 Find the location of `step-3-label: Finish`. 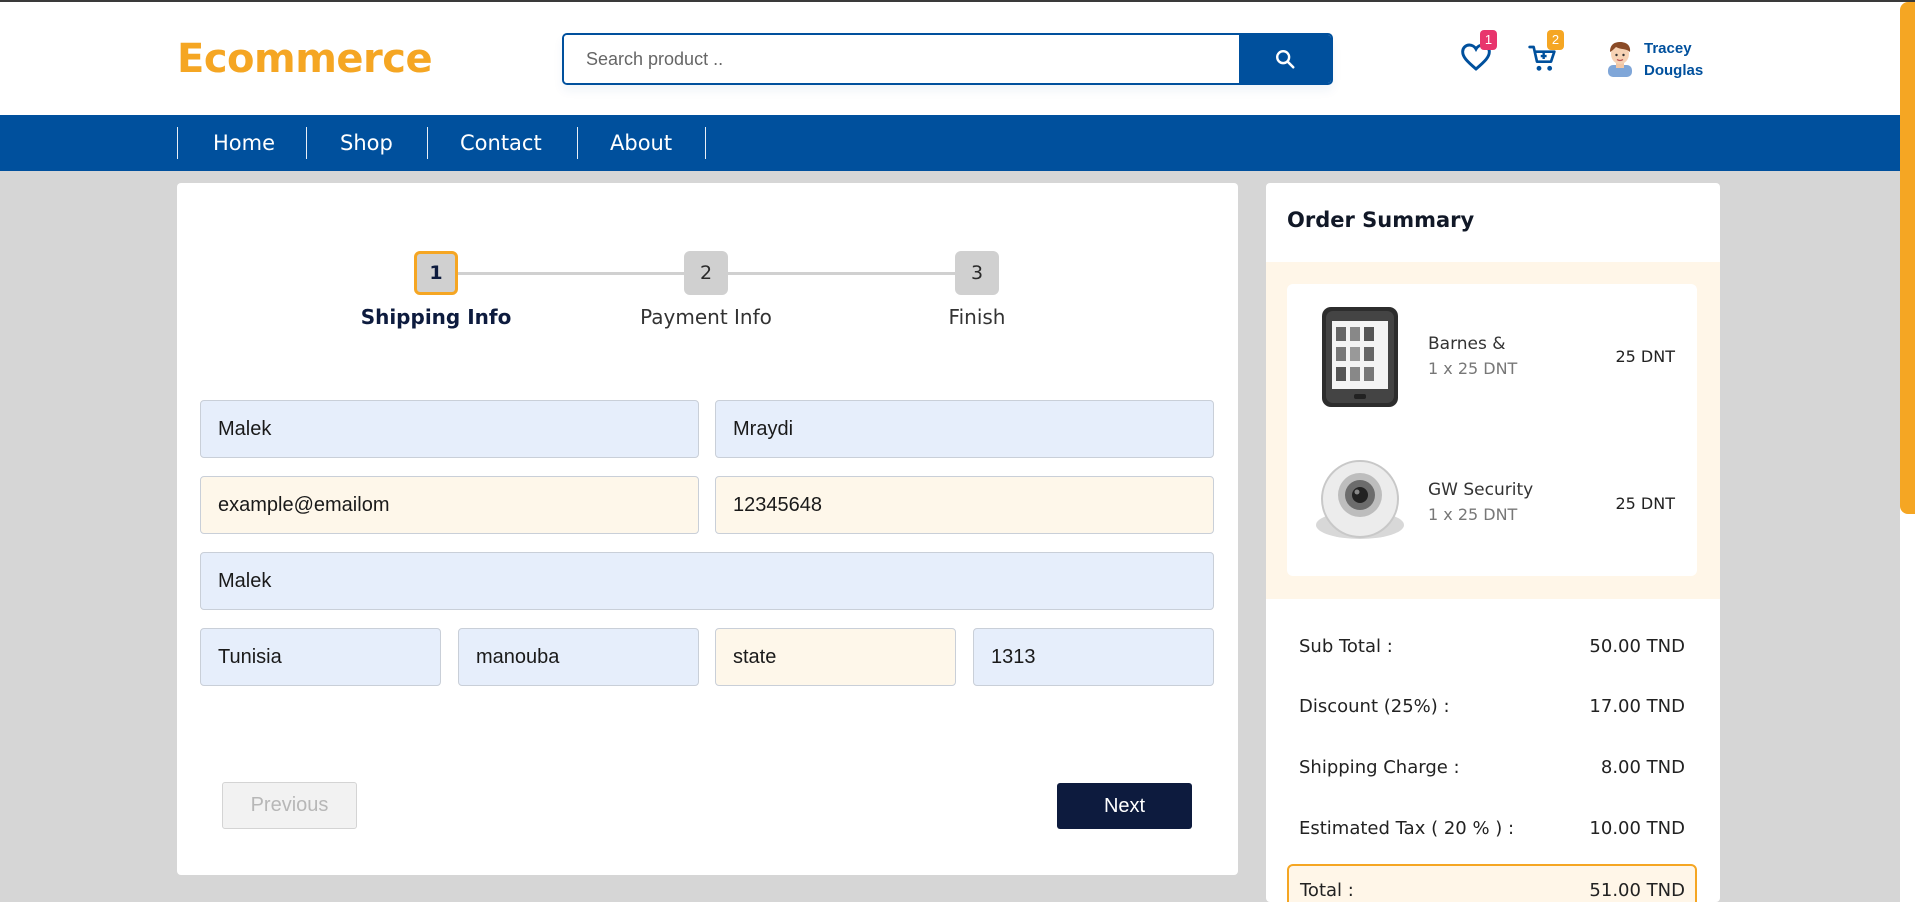

step-3-label: Finish is located at coordinates (977, 317).